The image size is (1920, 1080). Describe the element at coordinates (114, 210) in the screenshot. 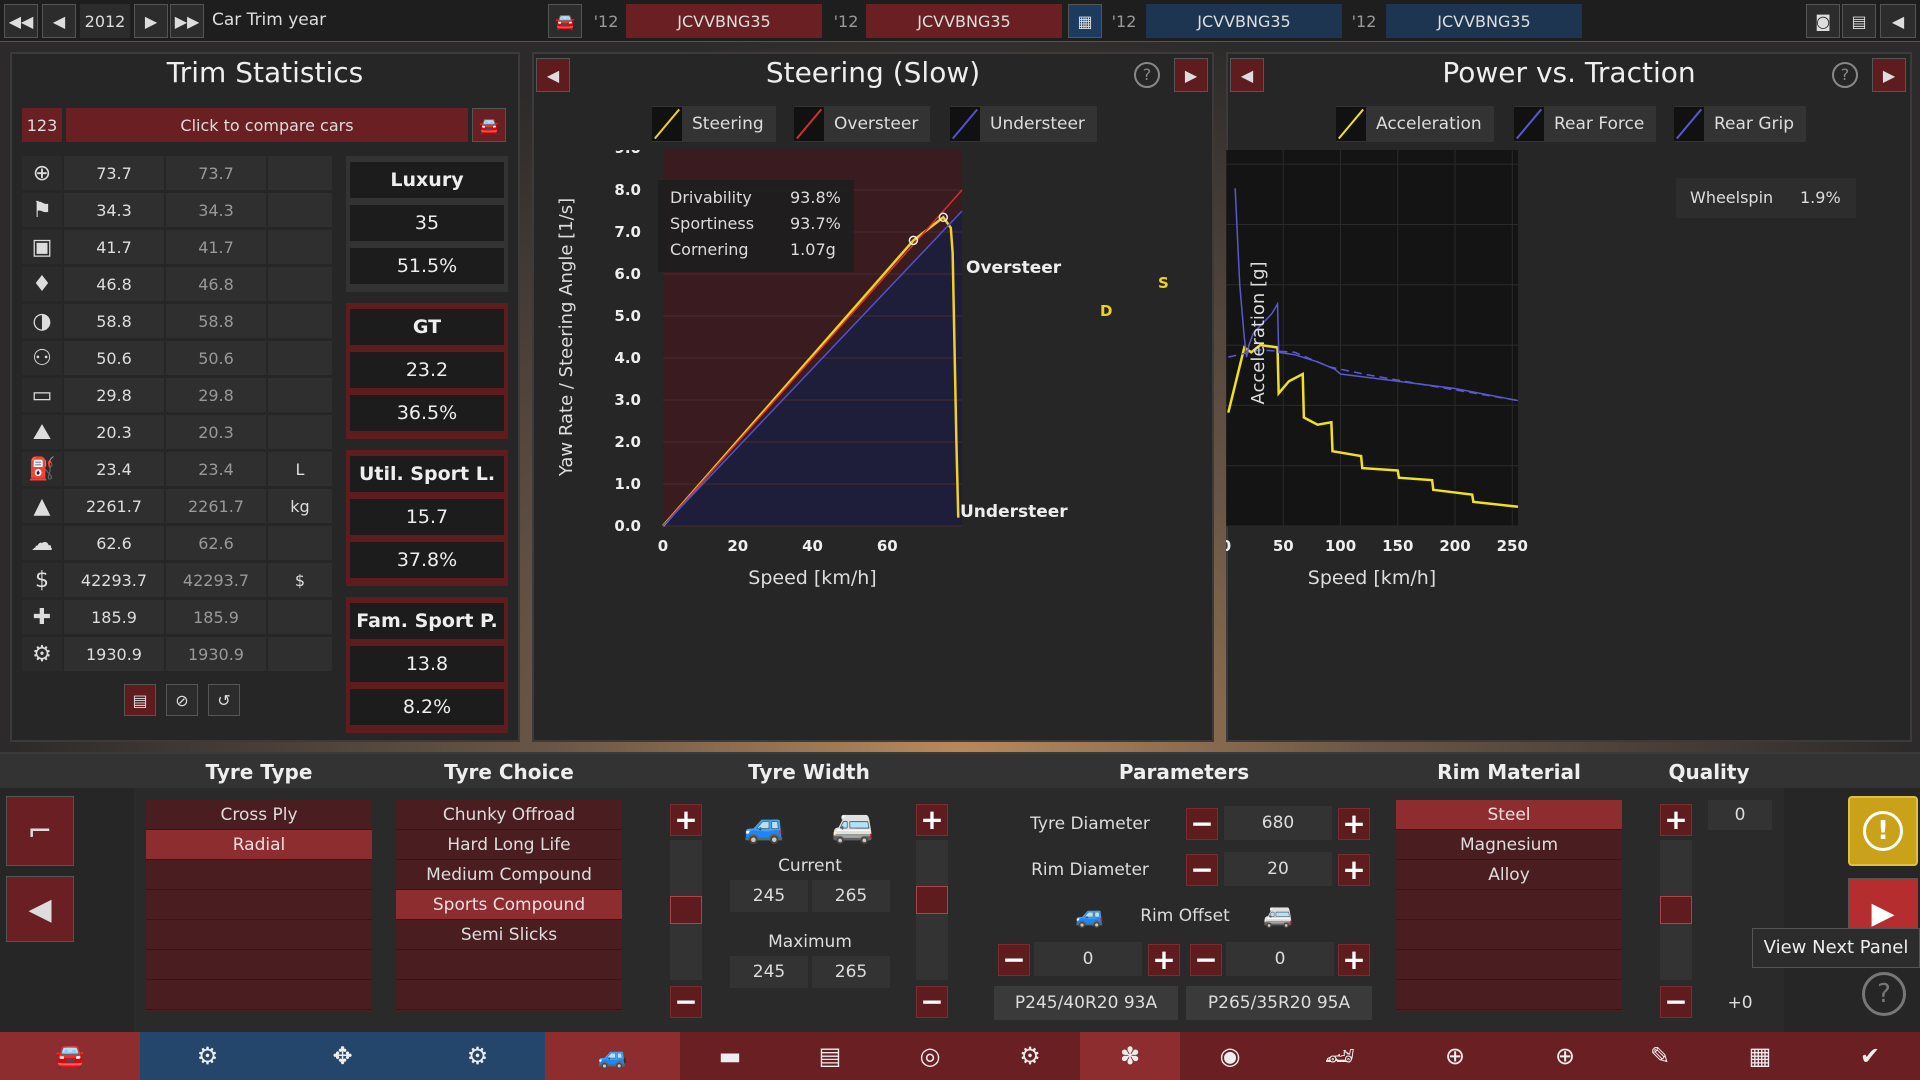

I see `trim-stat-value: 34.3` at that location.